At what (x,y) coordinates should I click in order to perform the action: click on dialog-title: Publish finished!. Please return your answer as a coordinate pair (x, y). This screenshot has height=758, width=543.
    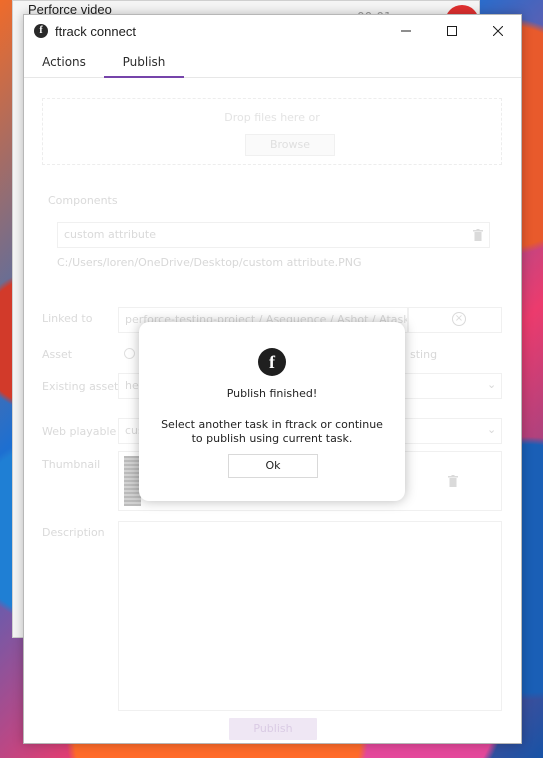
    Looking at the image, I should click on (272, 393).